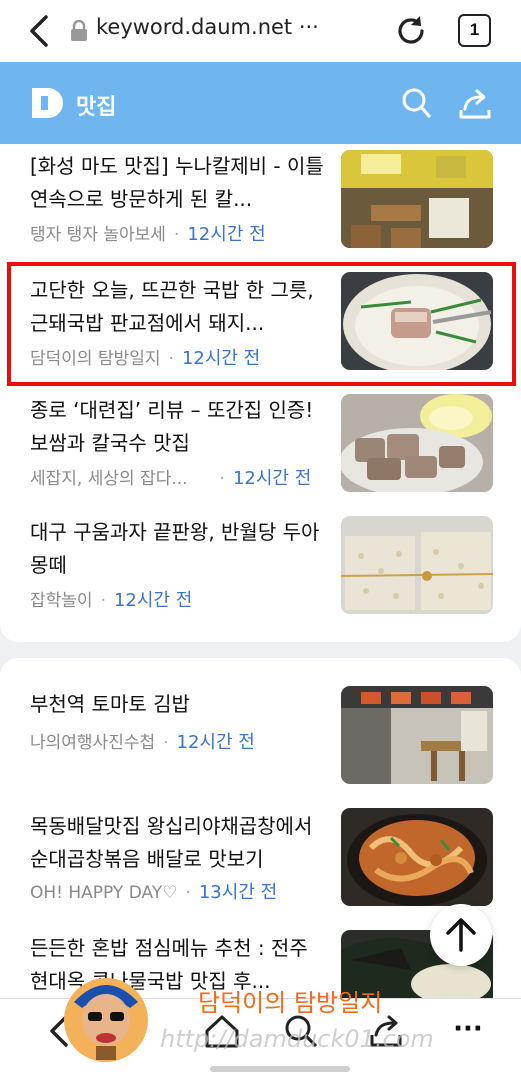 The height and width of the screenshot is (1080, 521). Describe the element at coordinates (238, 892) in the screenshot. I see `article-time: 13시간 전` at that location.